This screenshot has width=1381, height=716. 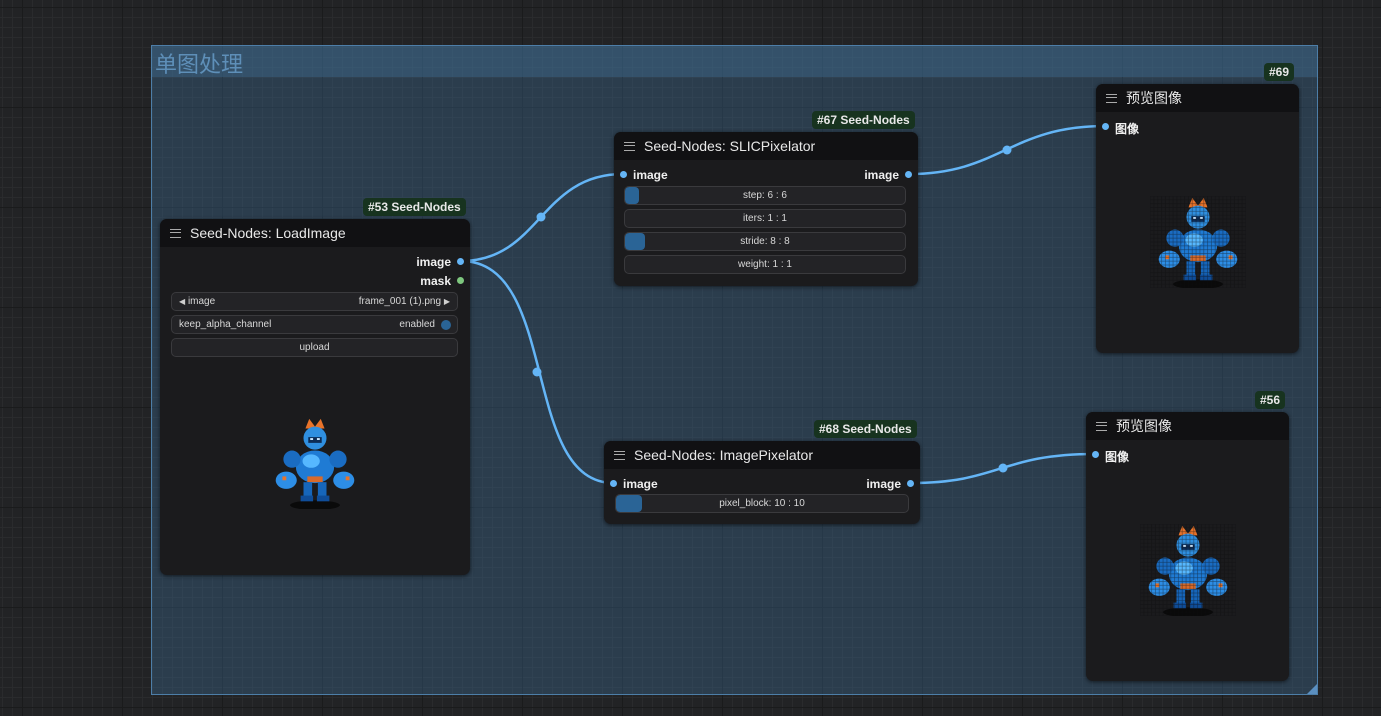 I want to click on node-title: Seed-Nodes: SLICPixelator, so click(x=730, y=146).